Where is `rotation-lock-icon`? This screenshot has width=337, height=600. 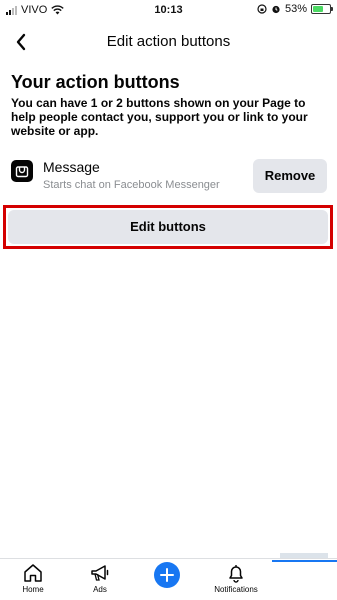 rotation-lock-icon is located at coordinates (262, 9).